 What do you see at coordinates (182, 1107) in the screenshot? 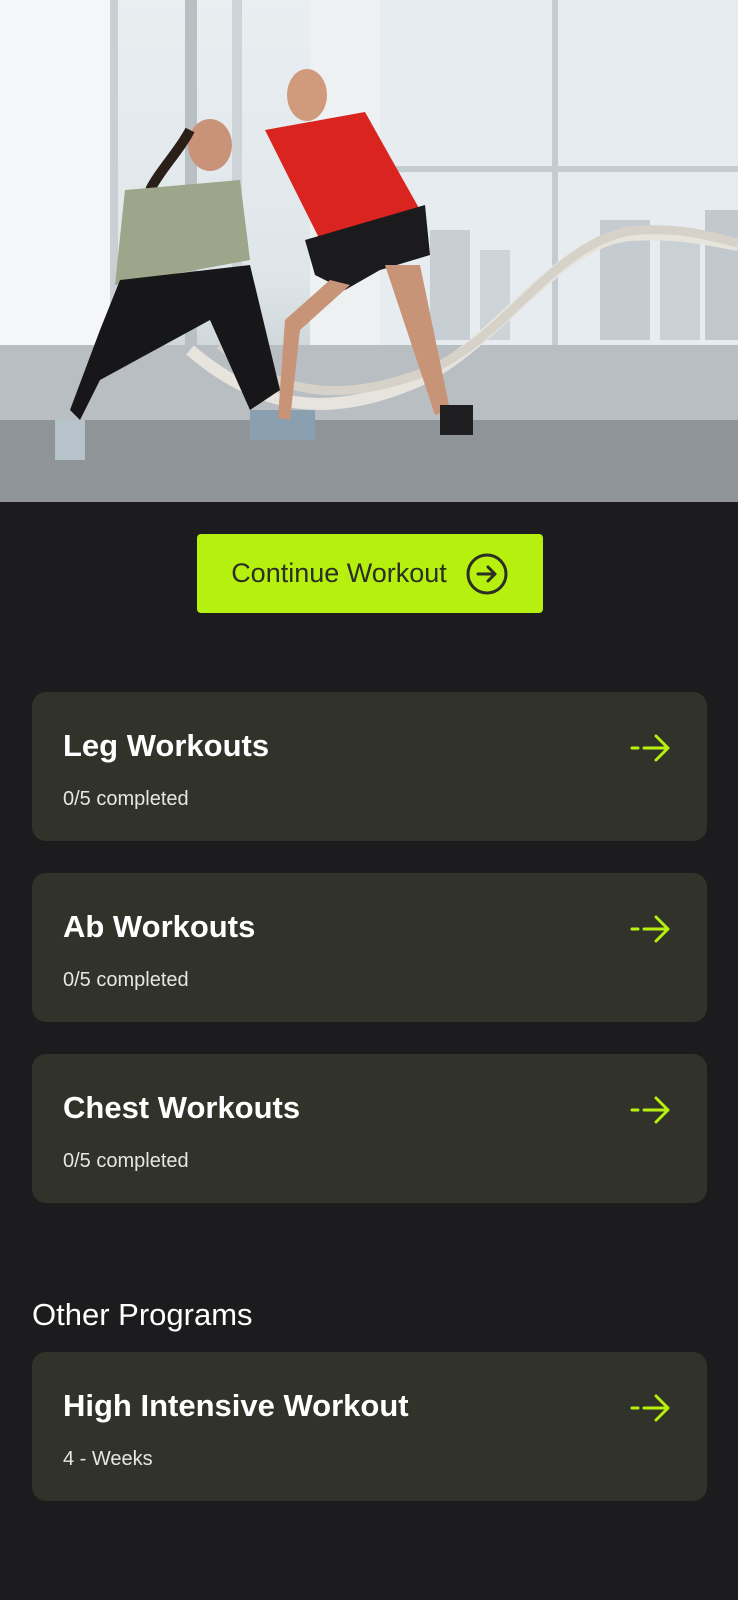
I see `workout-card-title: Chest Workouts` at bounding box center [182, 1107].